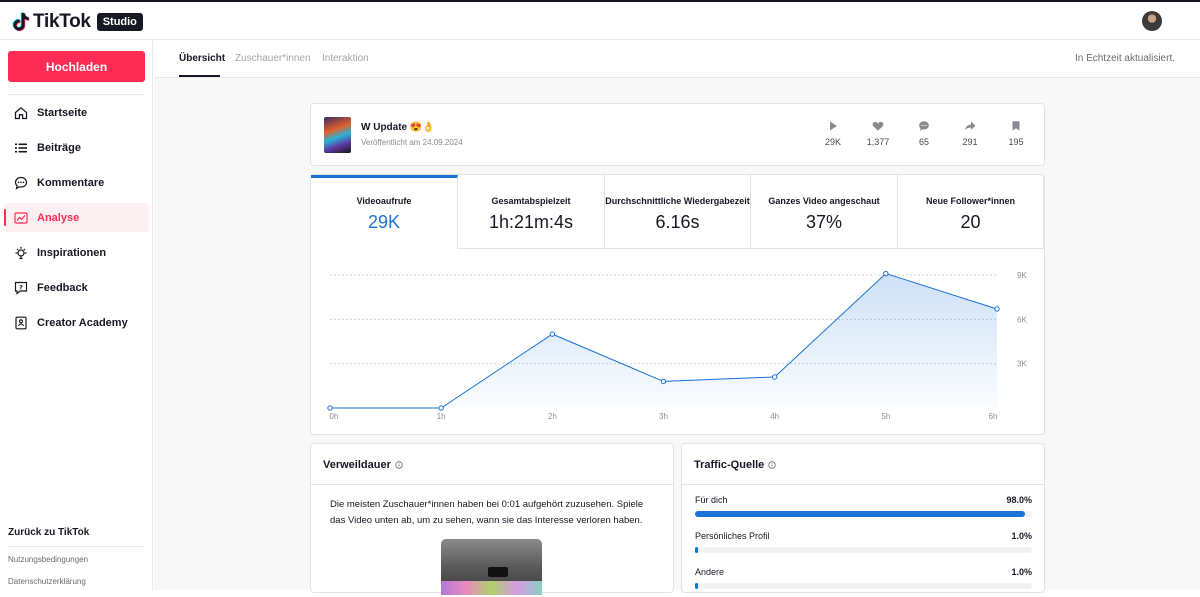  Describe the element at coordinates (1022, 275) in the screenshot. I see `y-tick-label: 9K` at that location.